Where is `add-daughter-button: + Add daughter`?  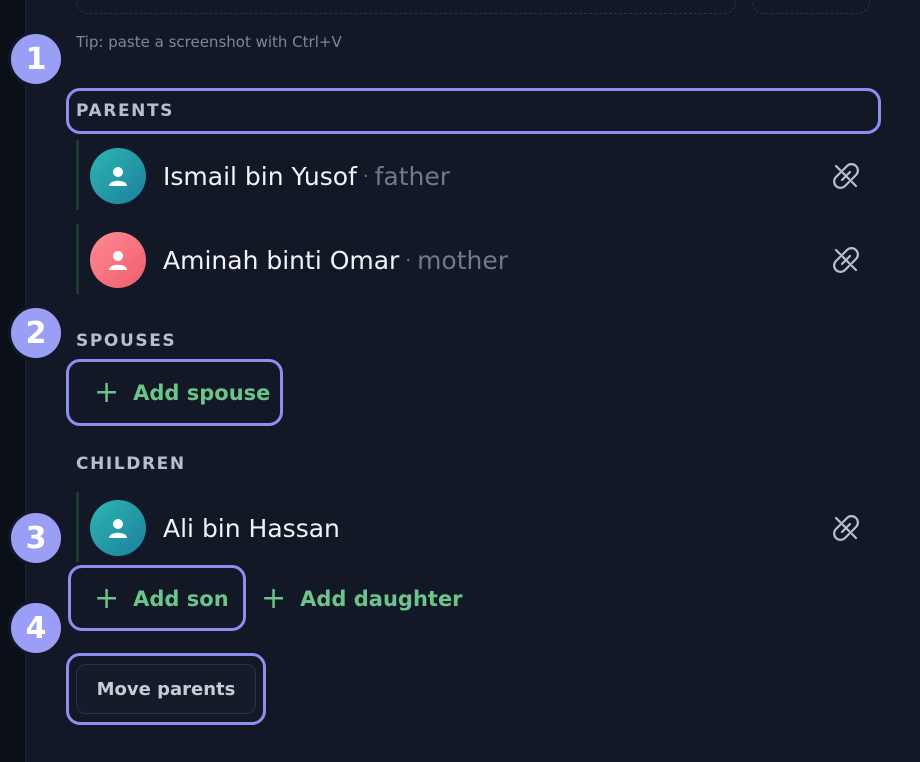 add-daughter-button: + Add daughter is located at coordinates (362, 599).